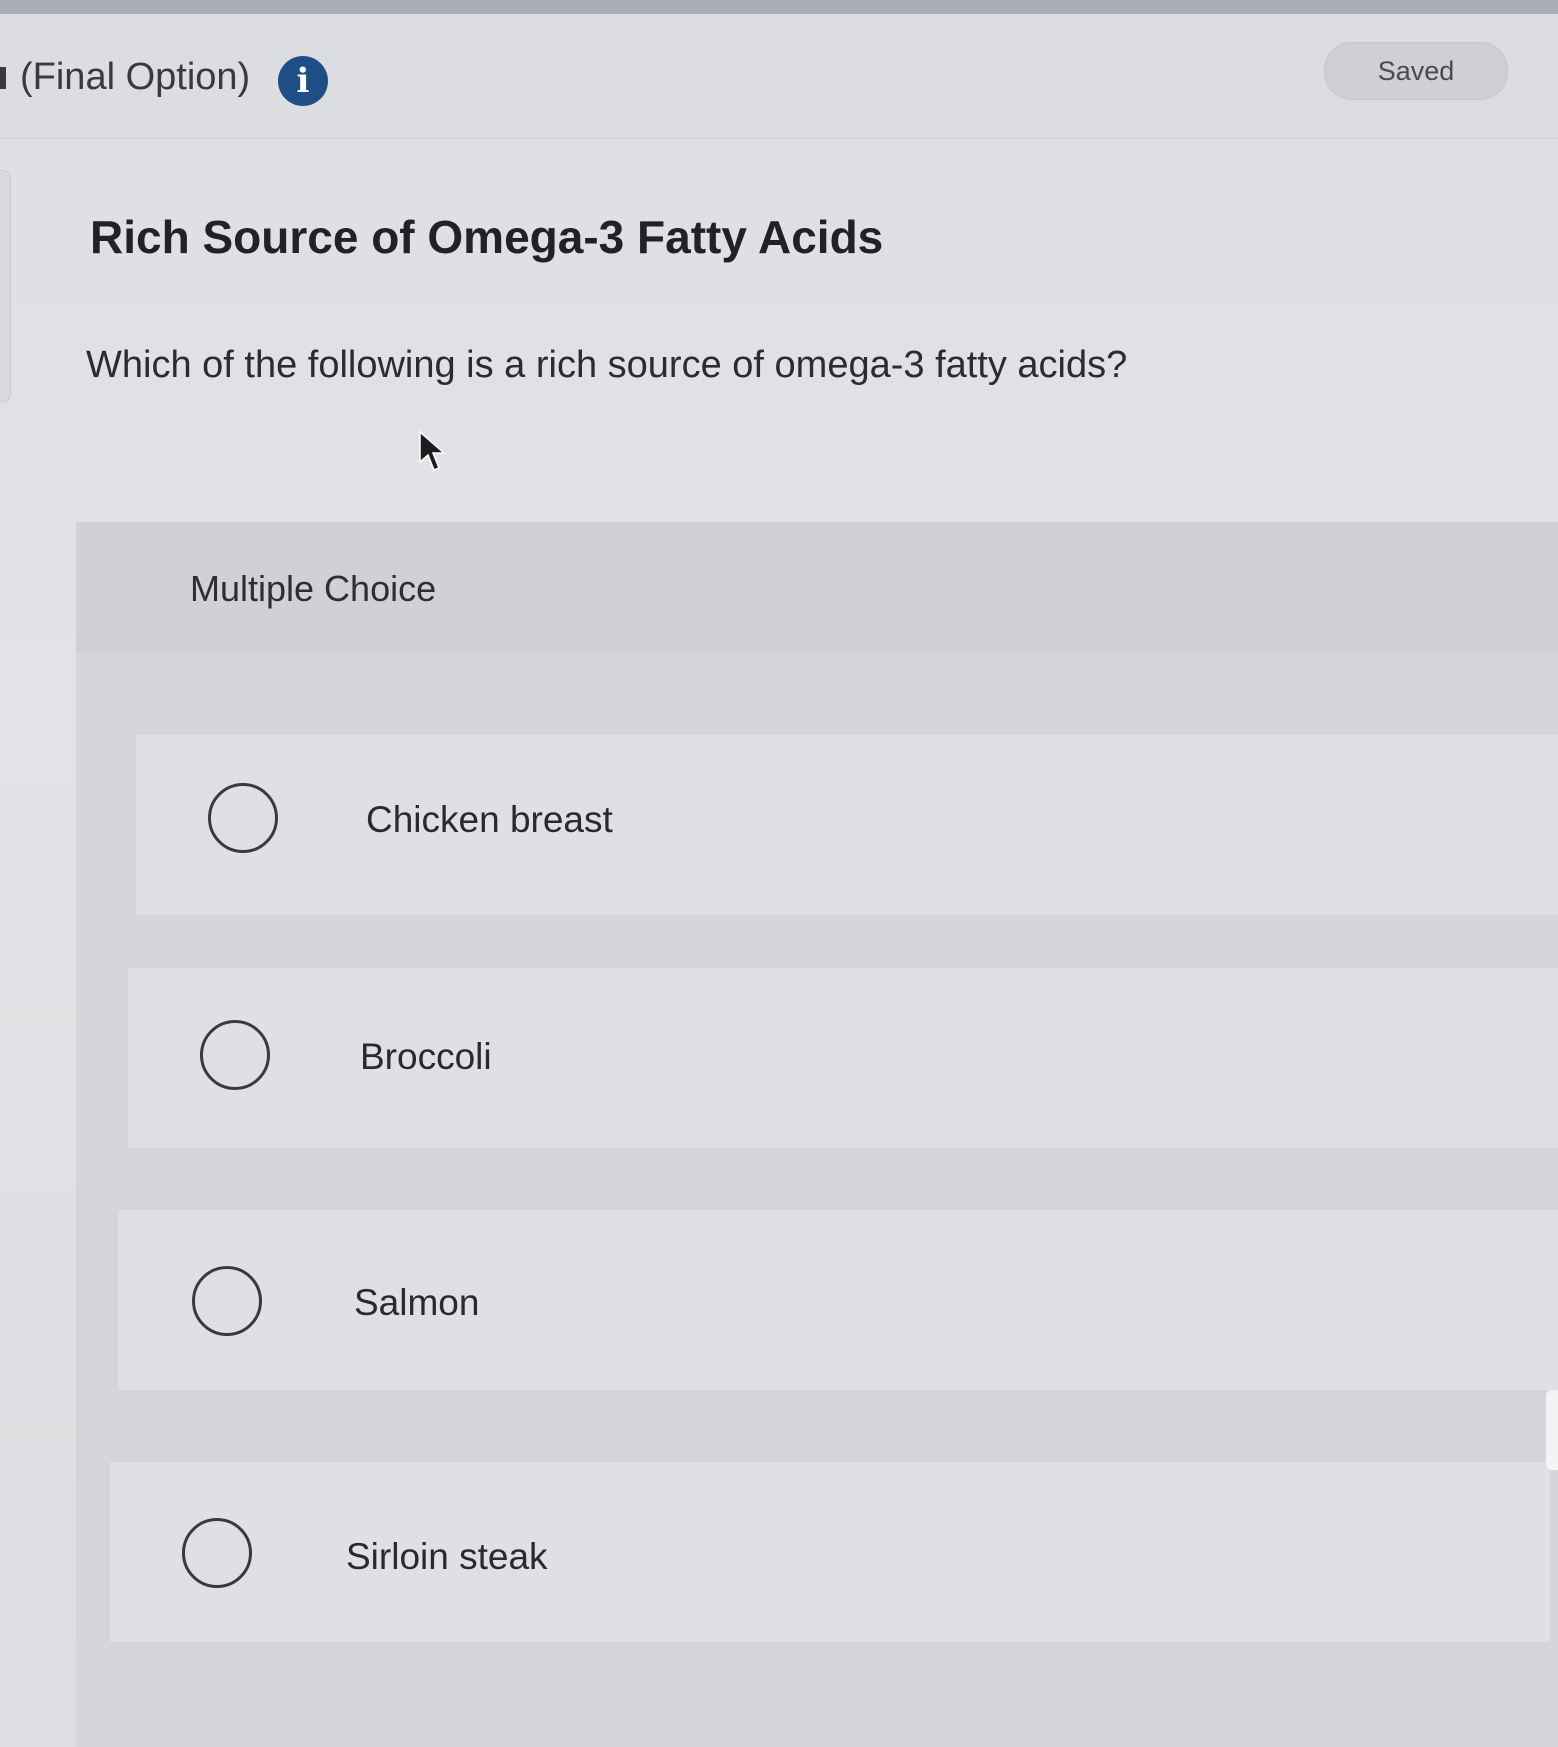  Describe the element at coordinates (838, 1300) in the screenshot. I see `option-salmon: Salmon` at that location.